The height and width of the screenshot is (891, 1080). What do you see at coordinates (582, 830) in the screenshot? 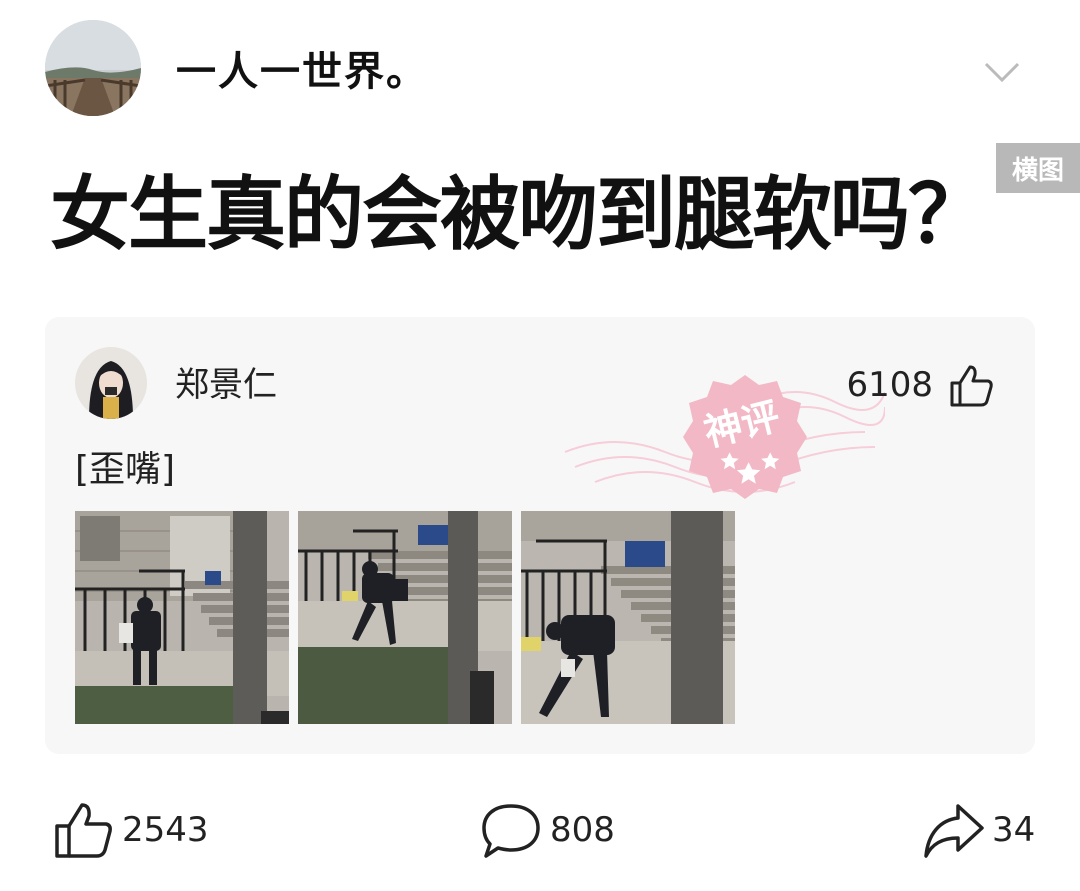
I see `comment-count: 808` at bounding box center [582, 830].